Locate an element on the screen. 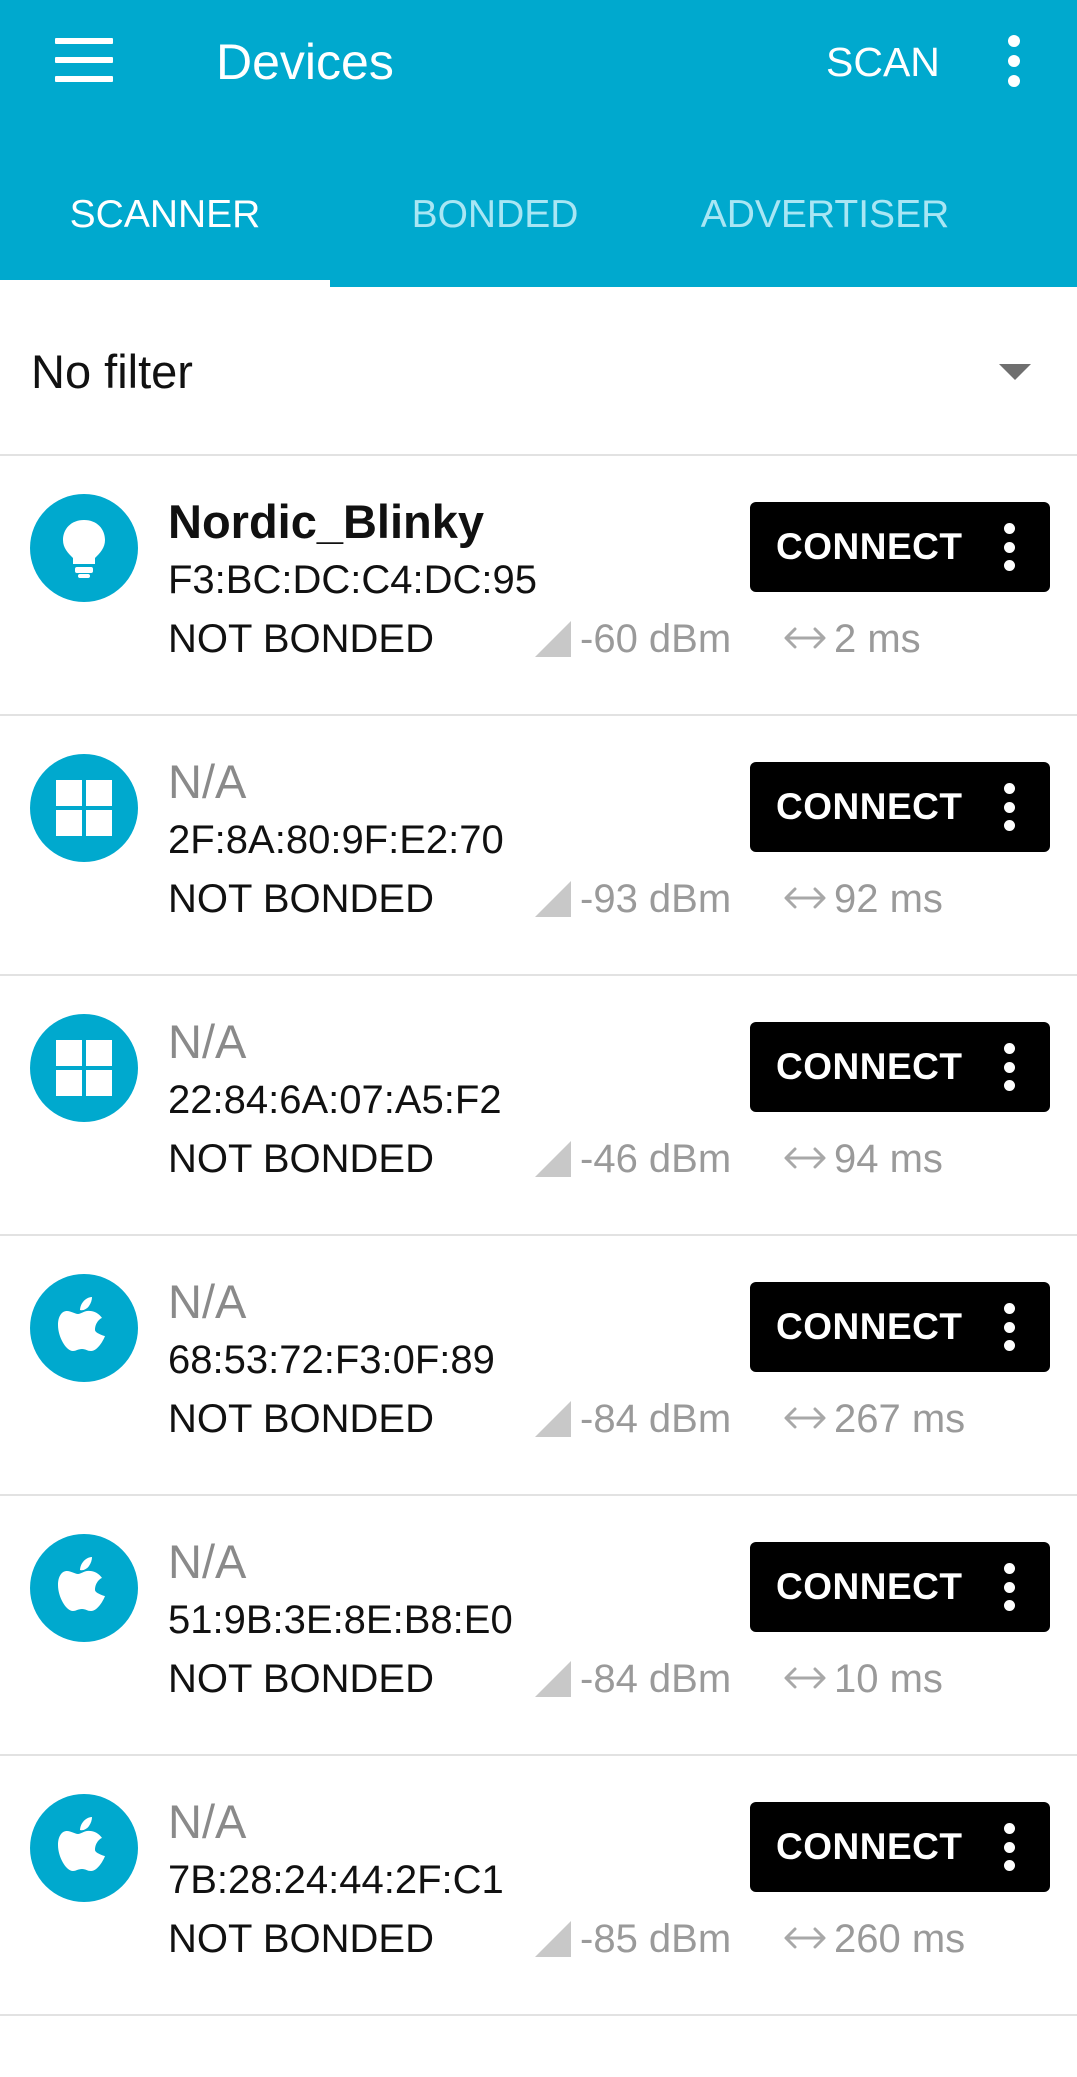 Image resolution: width=1077 pixels, height=2077 pixels. page-title: Devices is located at coordinates (305, 62).